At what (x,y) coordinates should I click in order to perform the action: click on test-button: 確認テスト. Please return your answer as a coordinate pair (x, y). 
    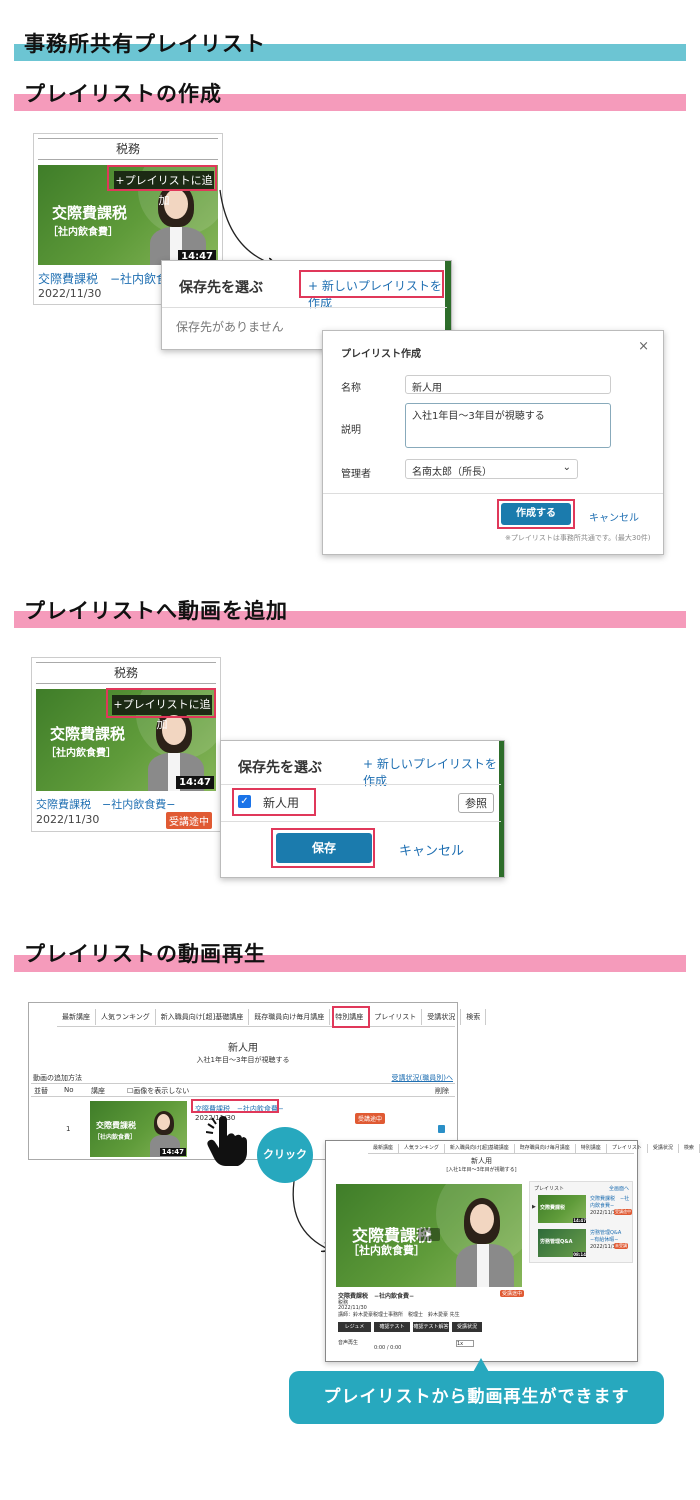
    Looking at the image, I should click on (392, 1327).